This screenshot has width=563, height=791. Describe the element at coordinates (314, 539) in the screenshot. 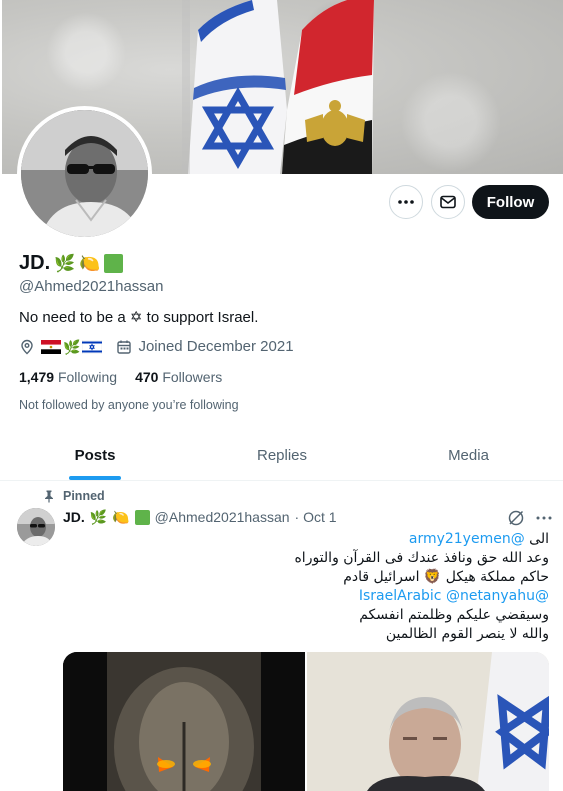

I see `tweet-line: الى @army21yemen` at that location.